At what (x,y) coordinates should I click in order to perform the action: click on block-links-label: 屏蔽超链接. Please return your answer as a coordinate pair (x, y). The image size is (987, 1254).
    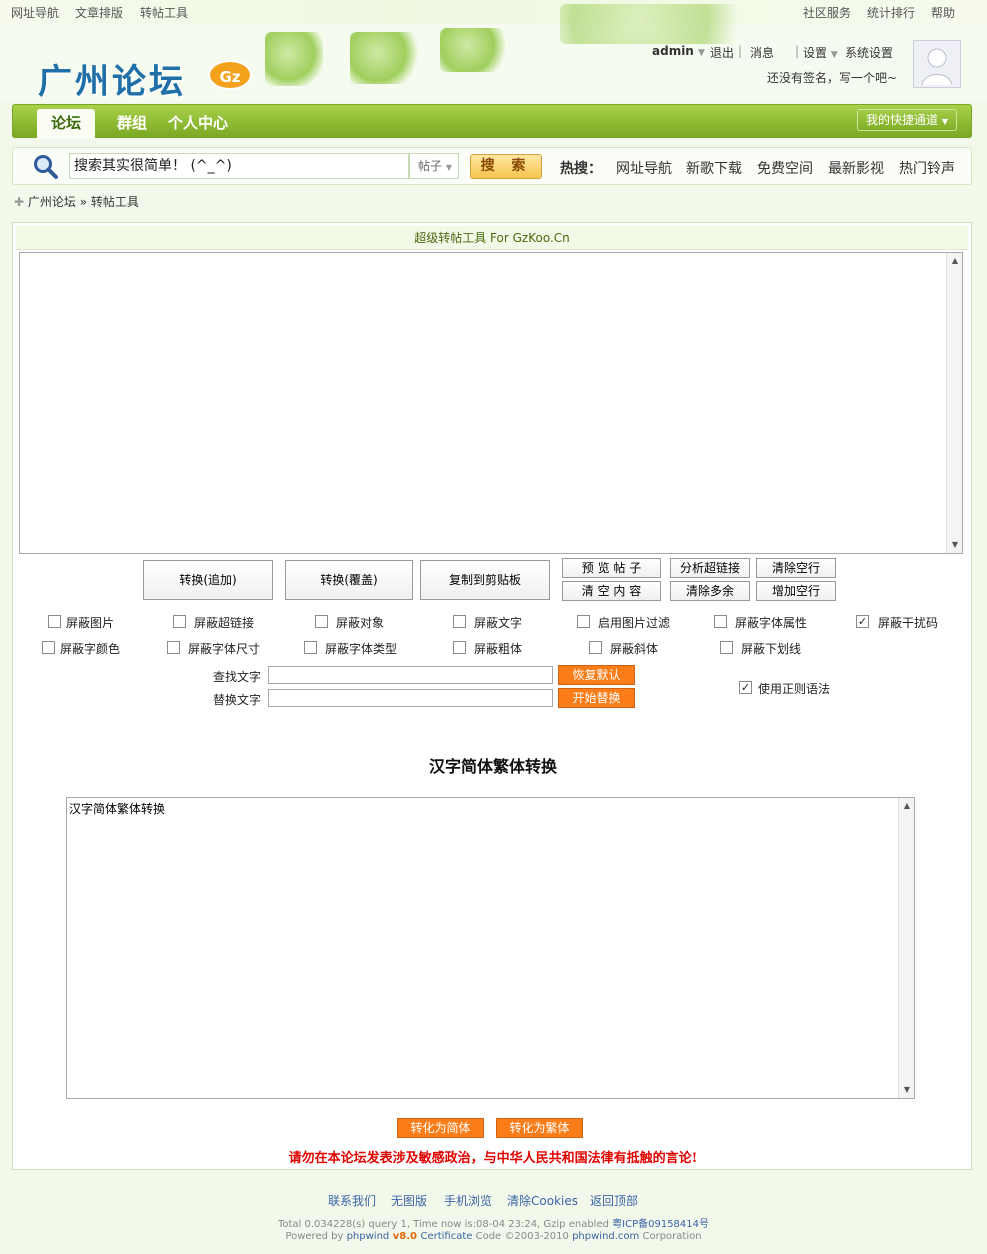
    Looking at the image, I should click on (224, 623).